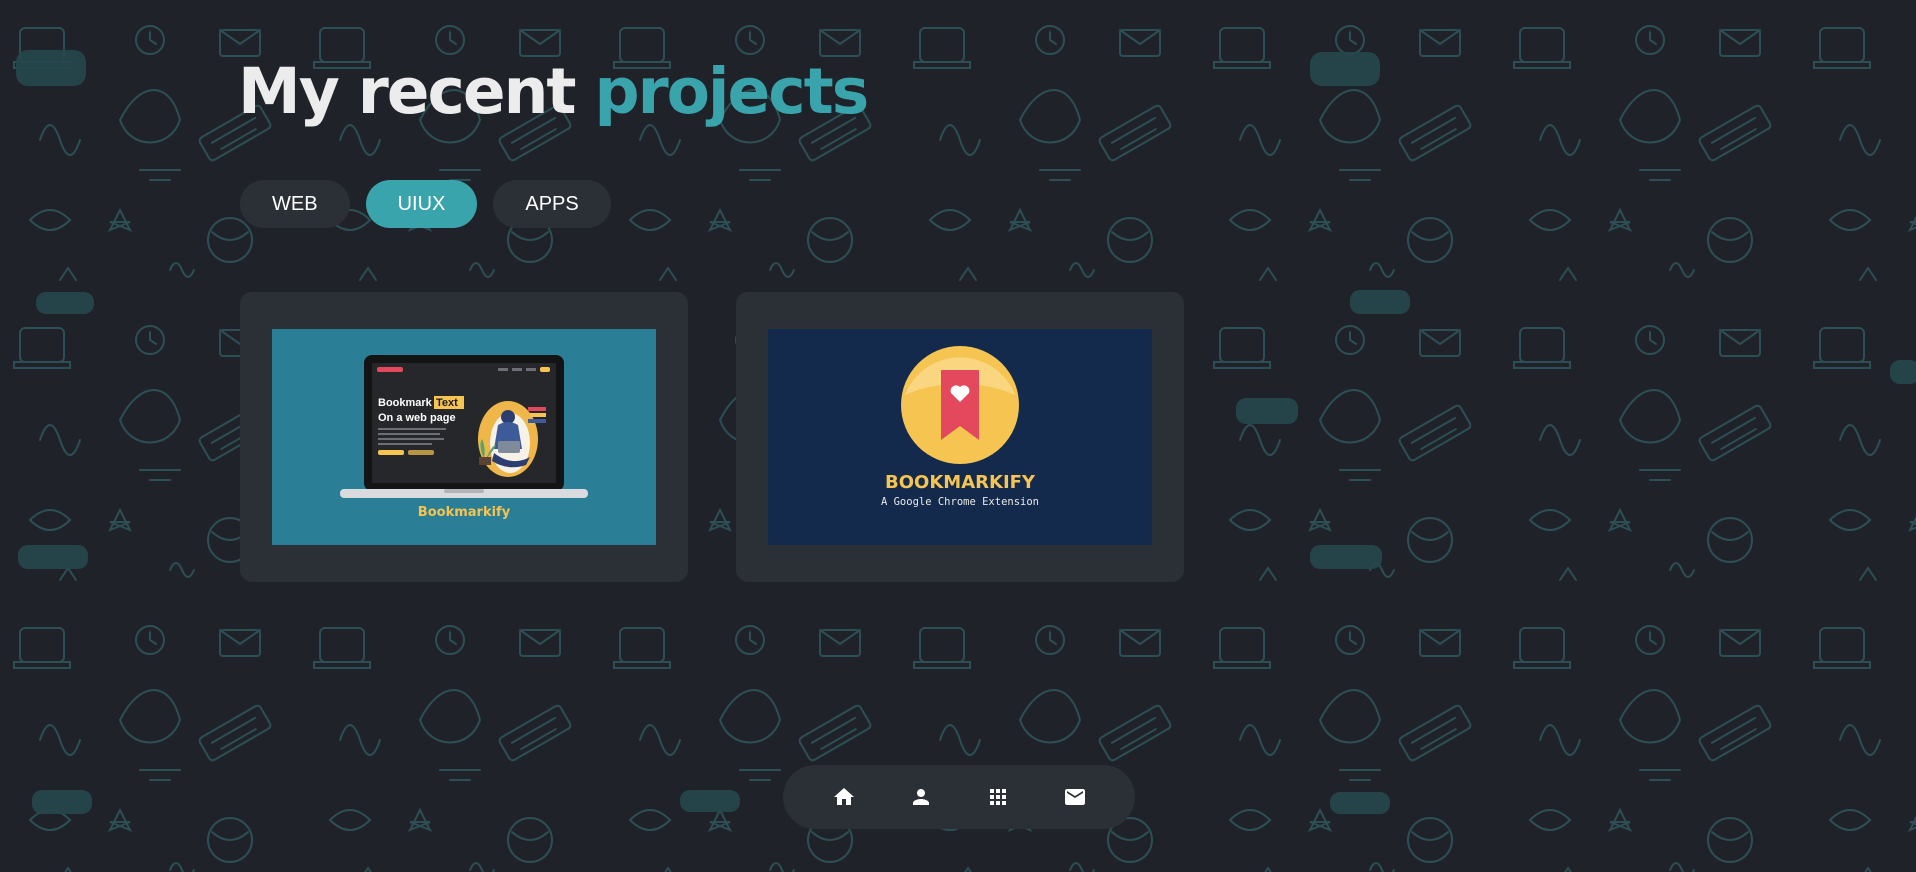 The width and height of the screenshot is (1916, 872). I want to click on project-thumbnail: BOOKMARKIFY A Google Chrome Extension, so click(960, 437).